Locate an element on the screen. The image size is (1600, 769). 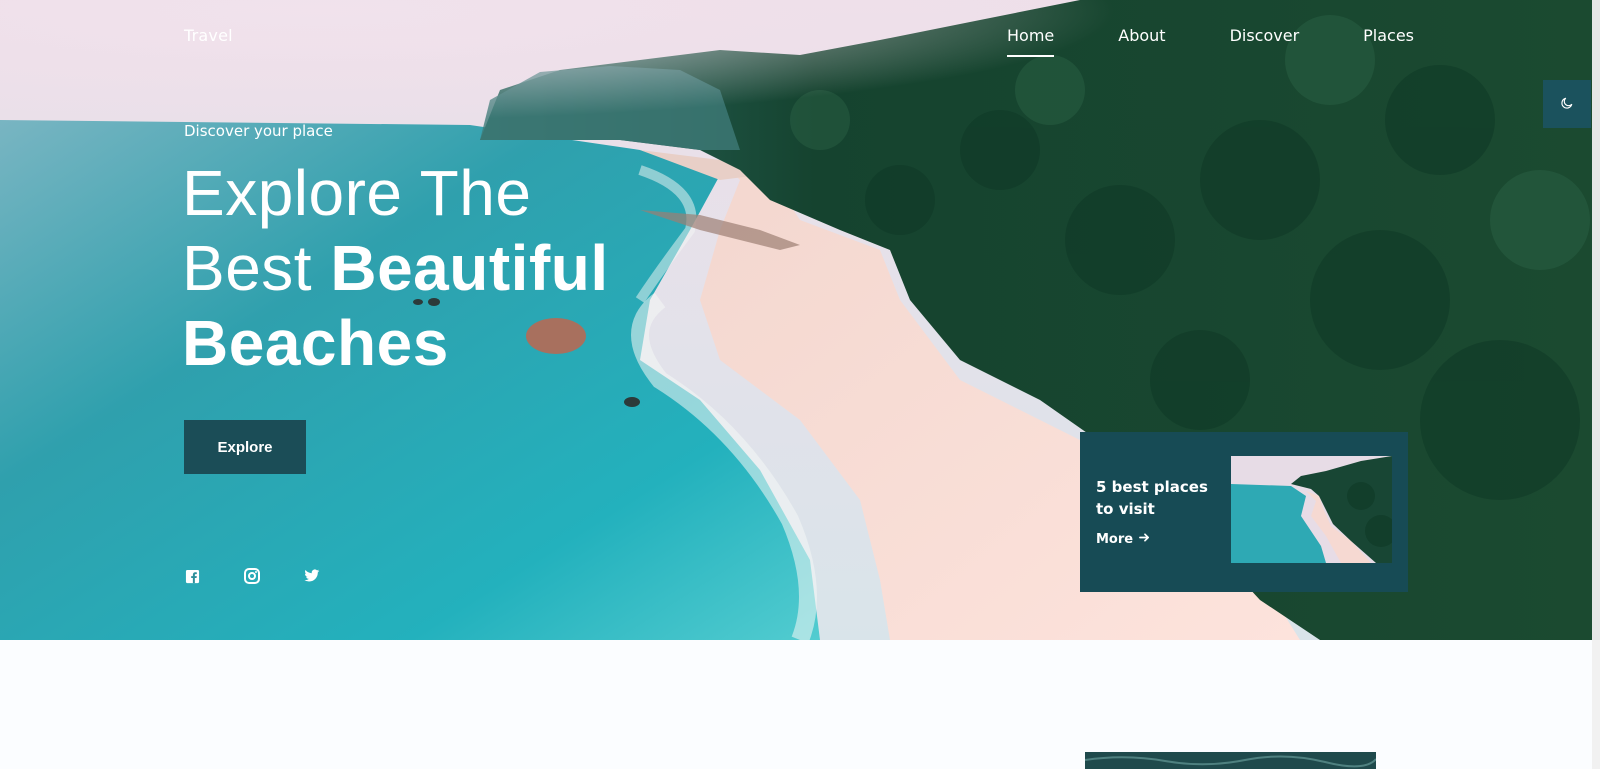
headline-line-2-light: Best is located at coordinates (256, 268).